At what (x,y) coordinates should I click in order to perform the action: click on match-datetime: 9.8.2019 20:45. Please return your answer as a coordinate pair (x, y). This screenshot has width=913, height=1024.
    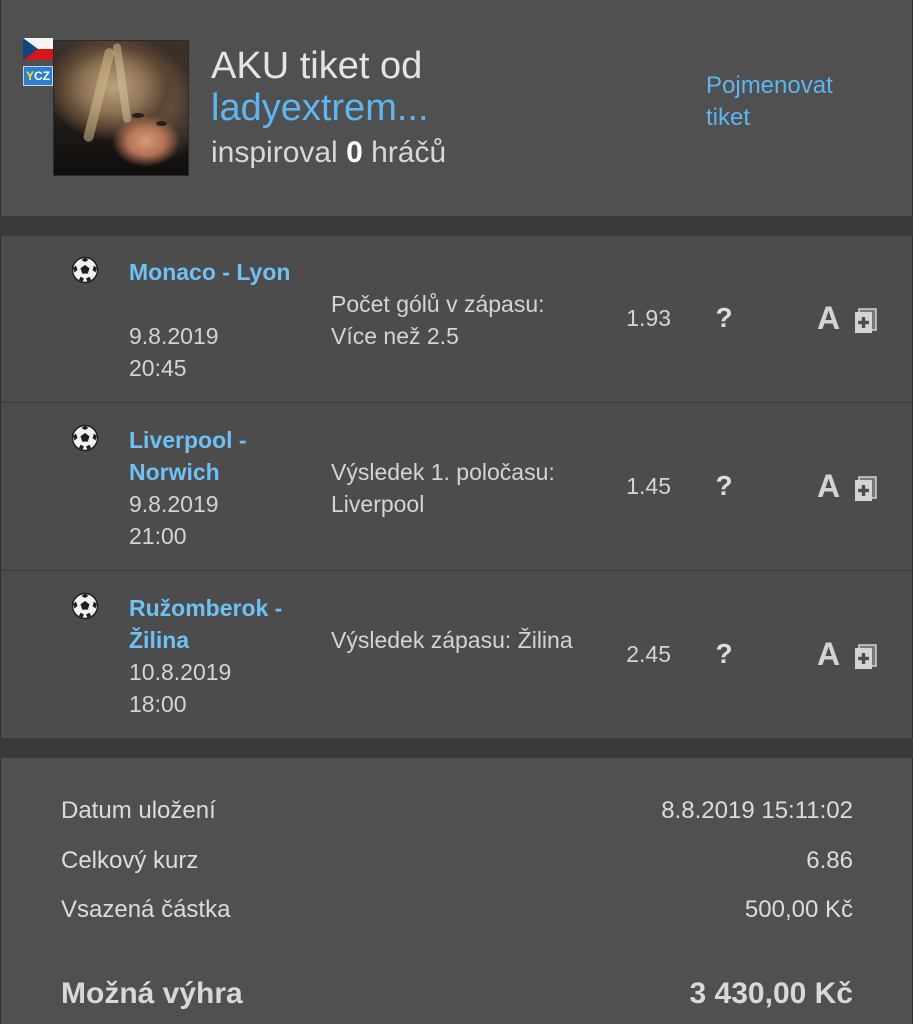
    Looking at the image, I should click on (174, 352).